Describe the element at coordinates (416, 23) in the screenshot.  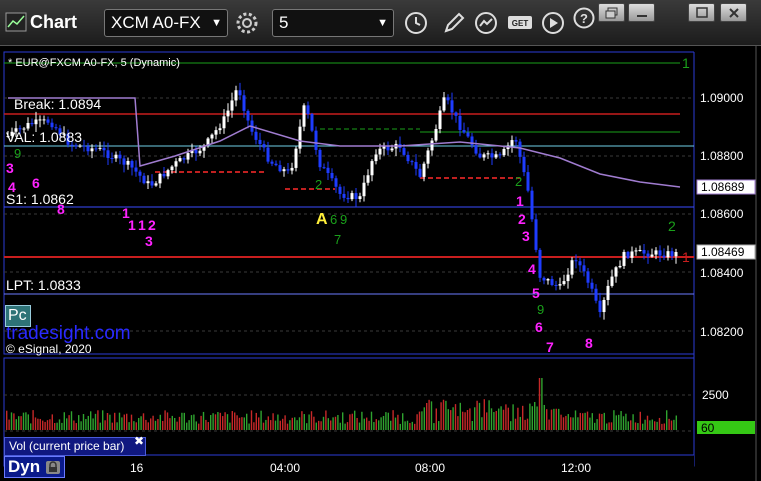
I see `time-button` at that location.